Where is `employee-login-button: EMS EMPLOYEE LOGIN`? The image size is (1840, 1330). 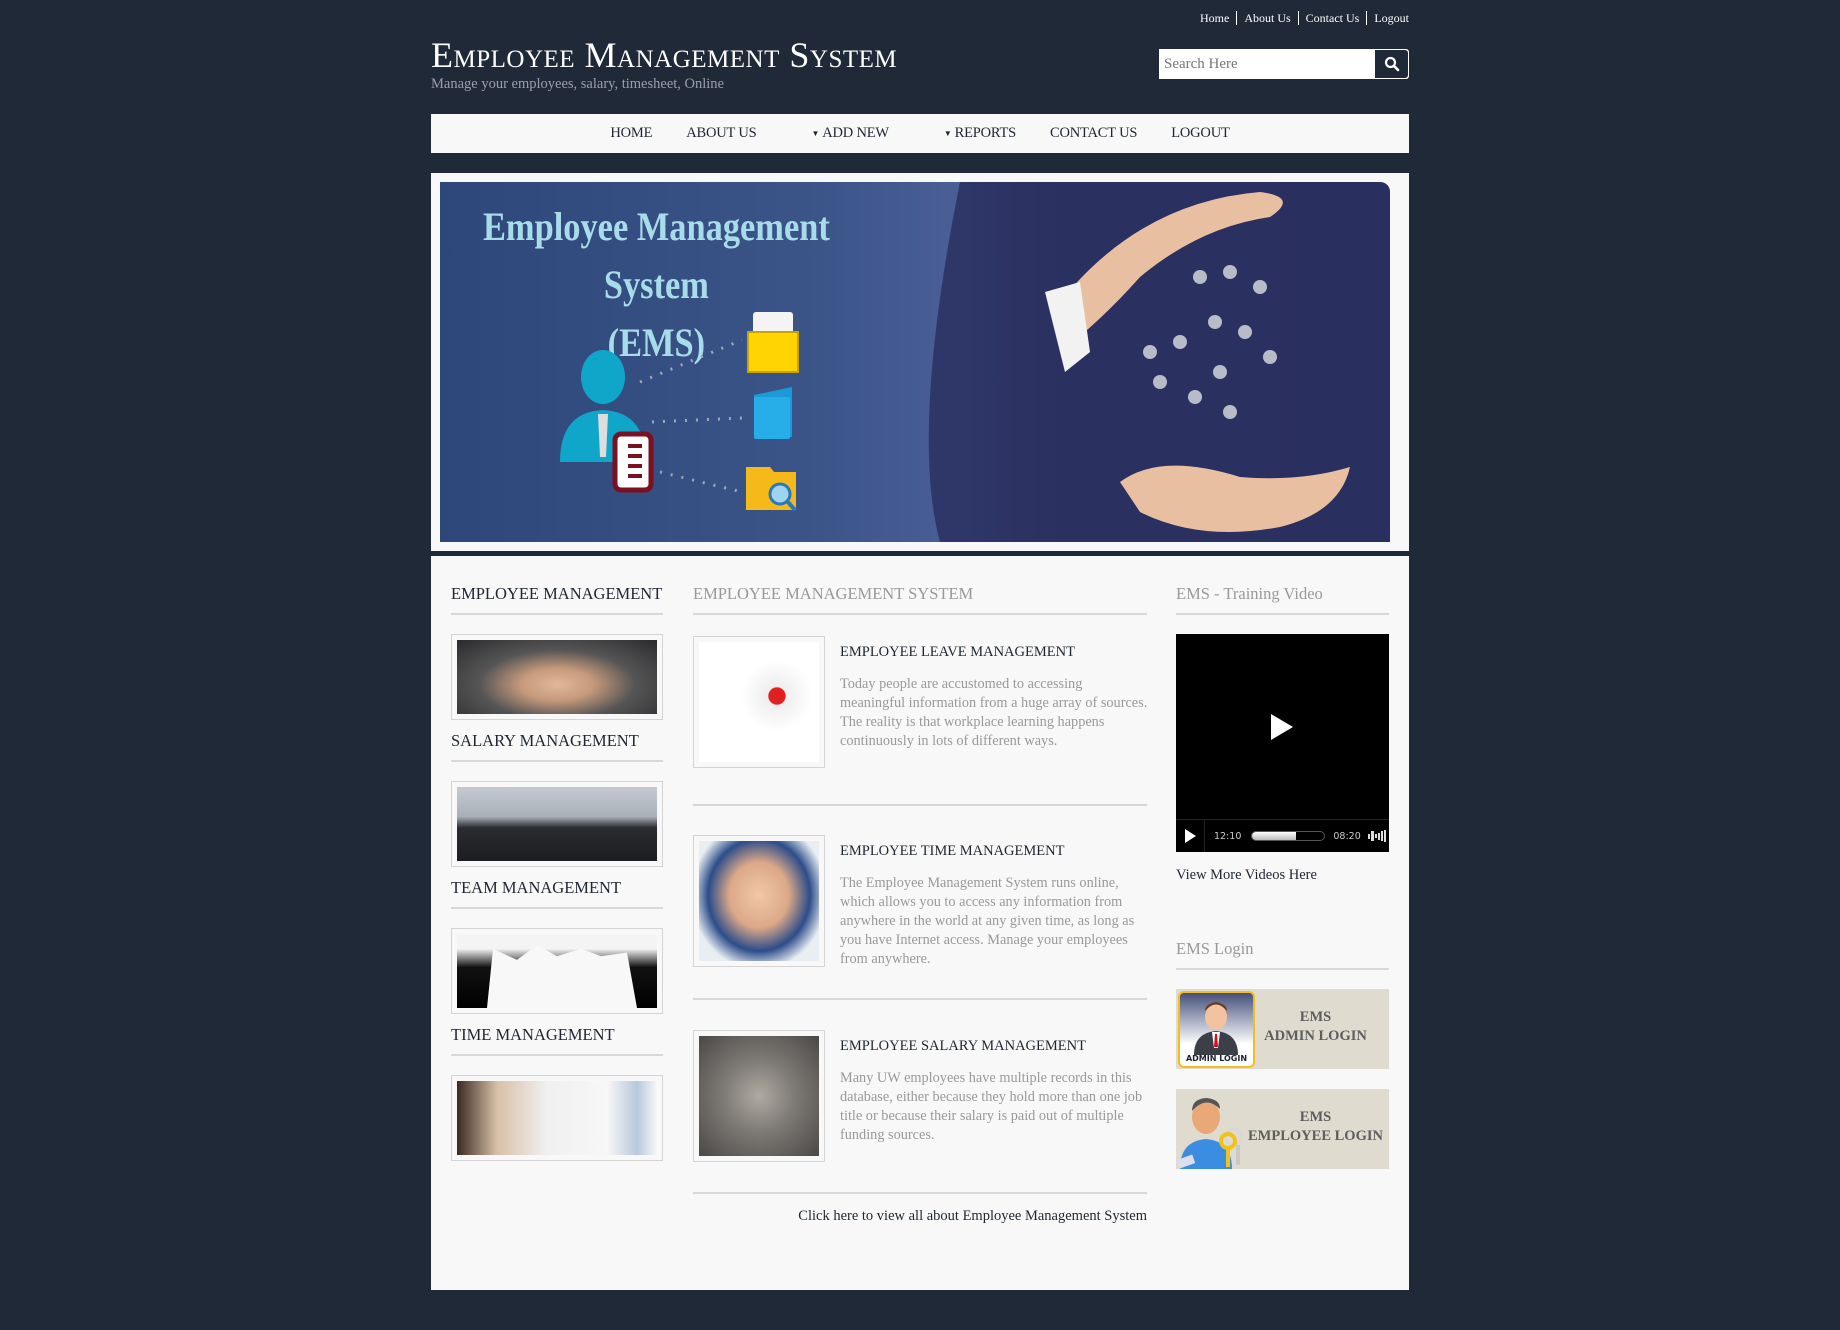
employee-login-button: EMS EMPLOYEE LOGIN is located at coordinates (1282, 1129).